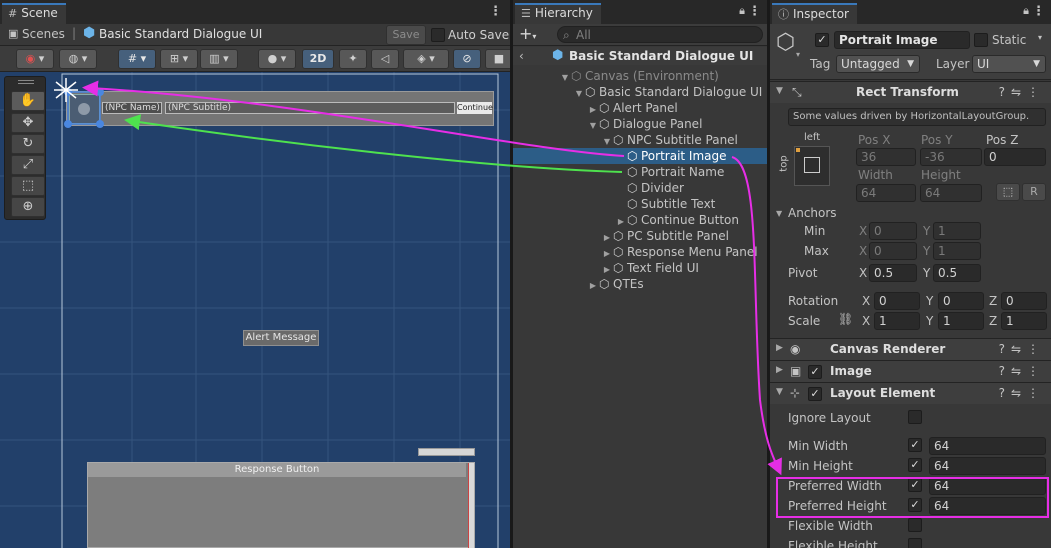 The height and width of the screenshot is (548, 1051). Describe the element at coordinates (878, 64) in the screenshot. I see `tag-dropdown: Untagged ▼` at that location.